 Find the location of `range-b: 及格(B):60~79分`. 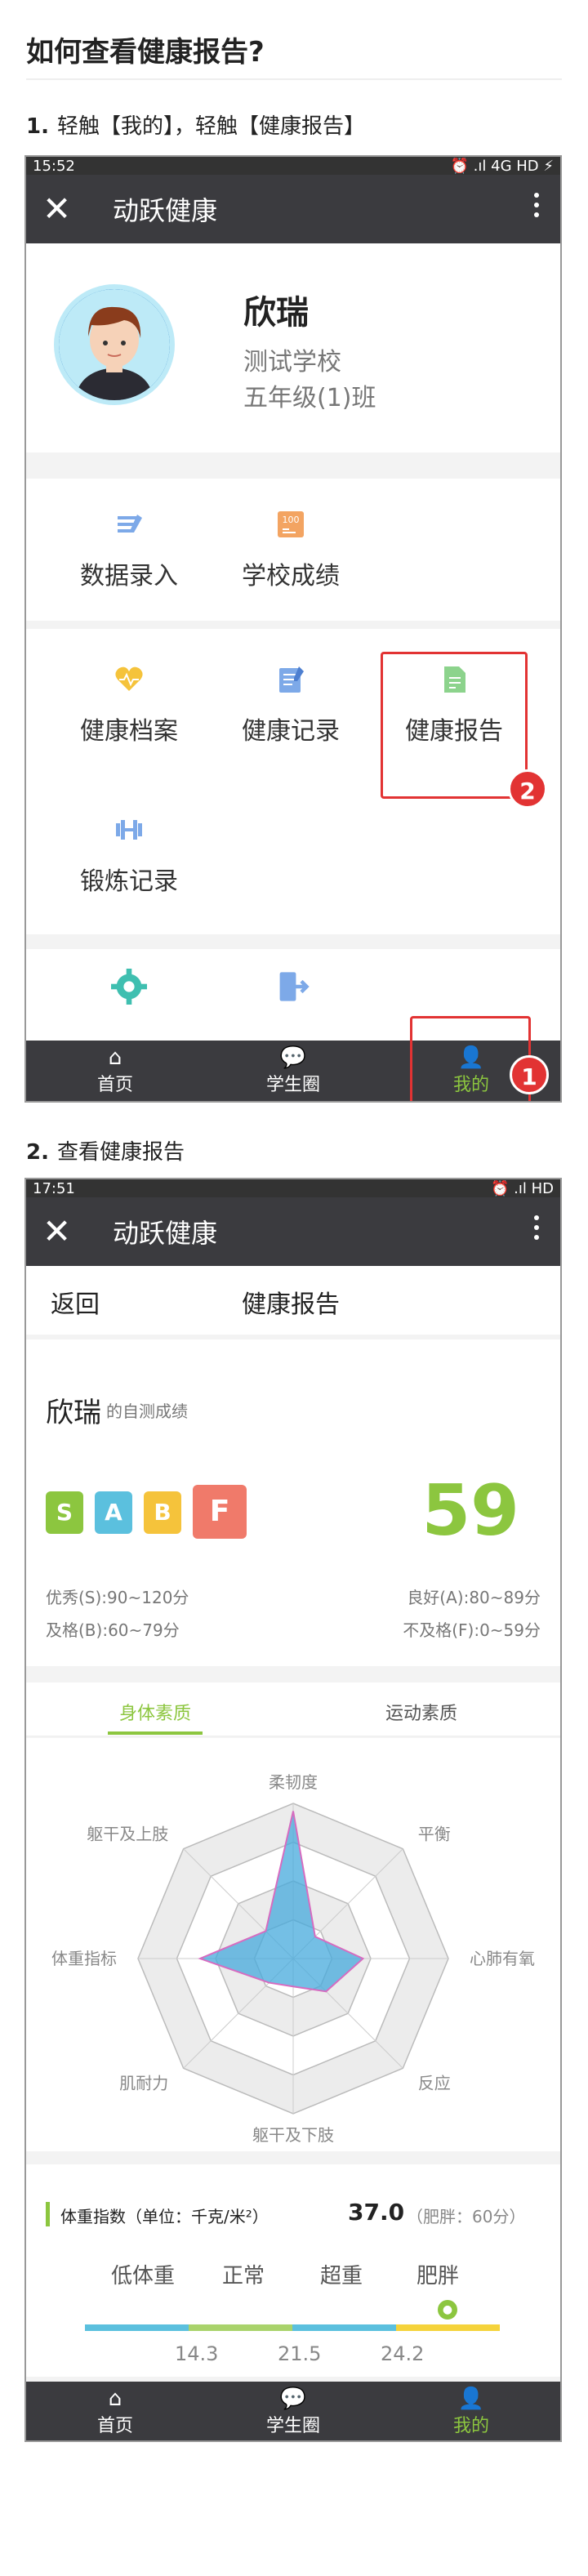

range-b: 及格(B):60~79分 is located at coordinates (113, 1630).